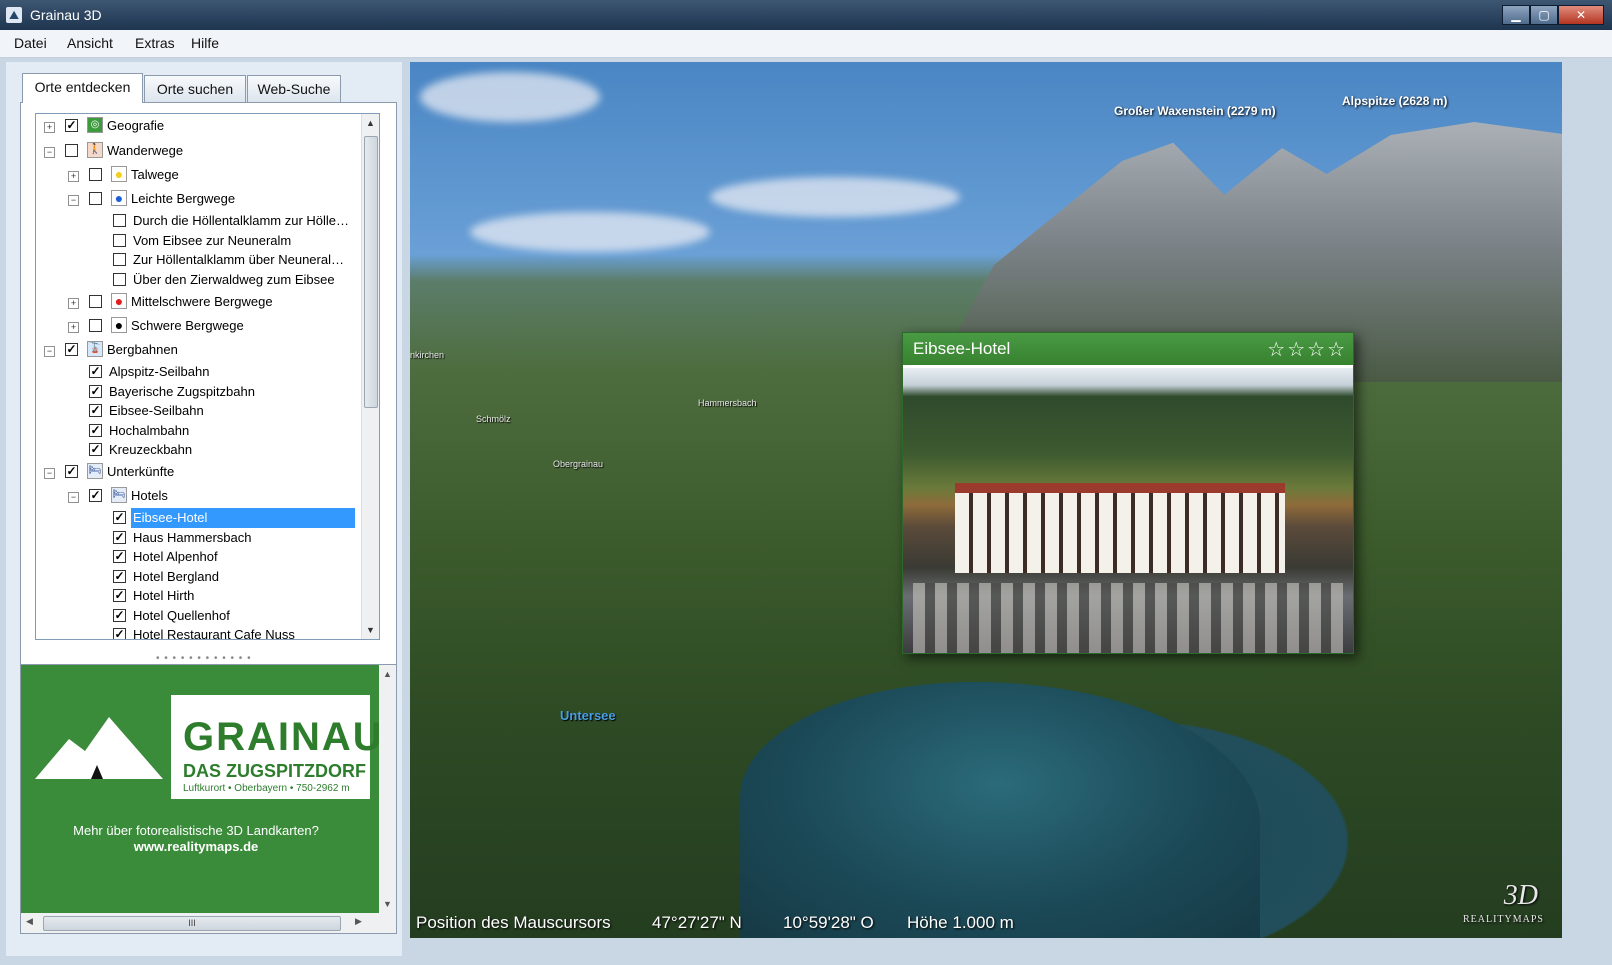  What do you see at coordinates (14, 15) in the screenshot?
I see `app-icon: ⛰` at bounding box center [14, 15].